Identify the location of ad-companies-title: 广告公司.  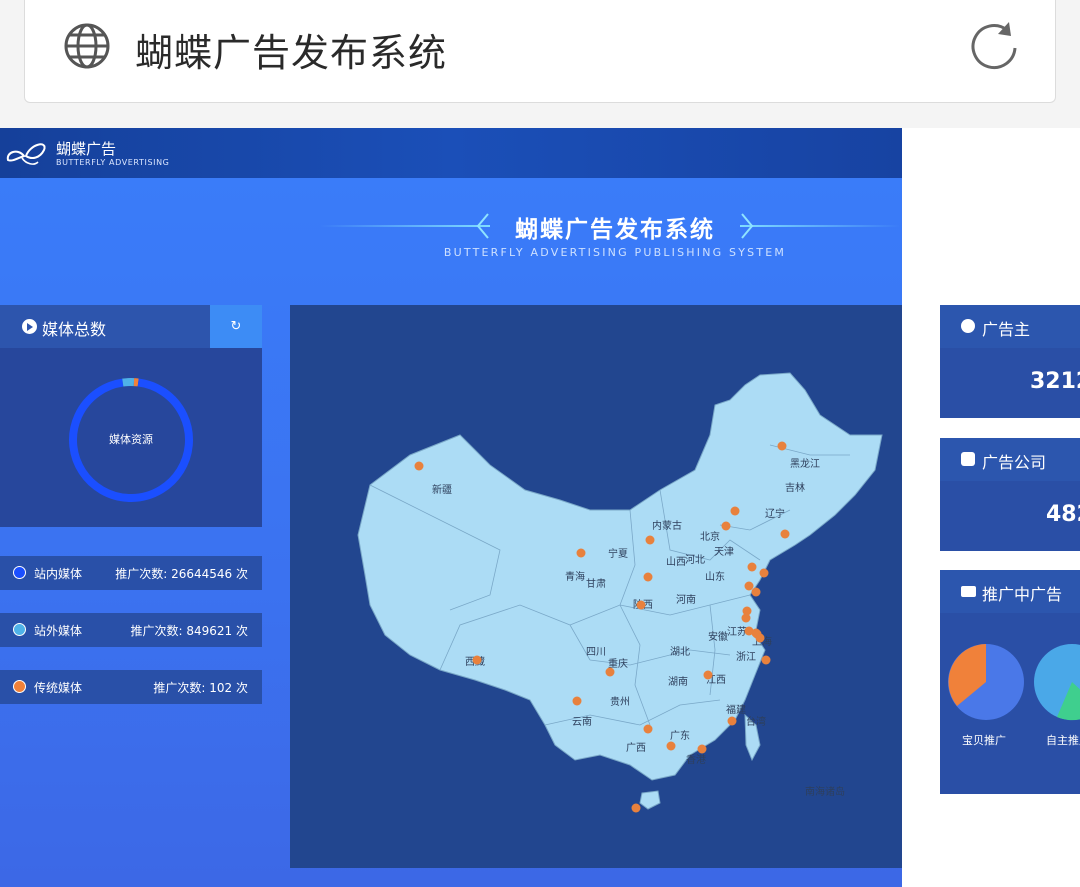
(1014, 462).